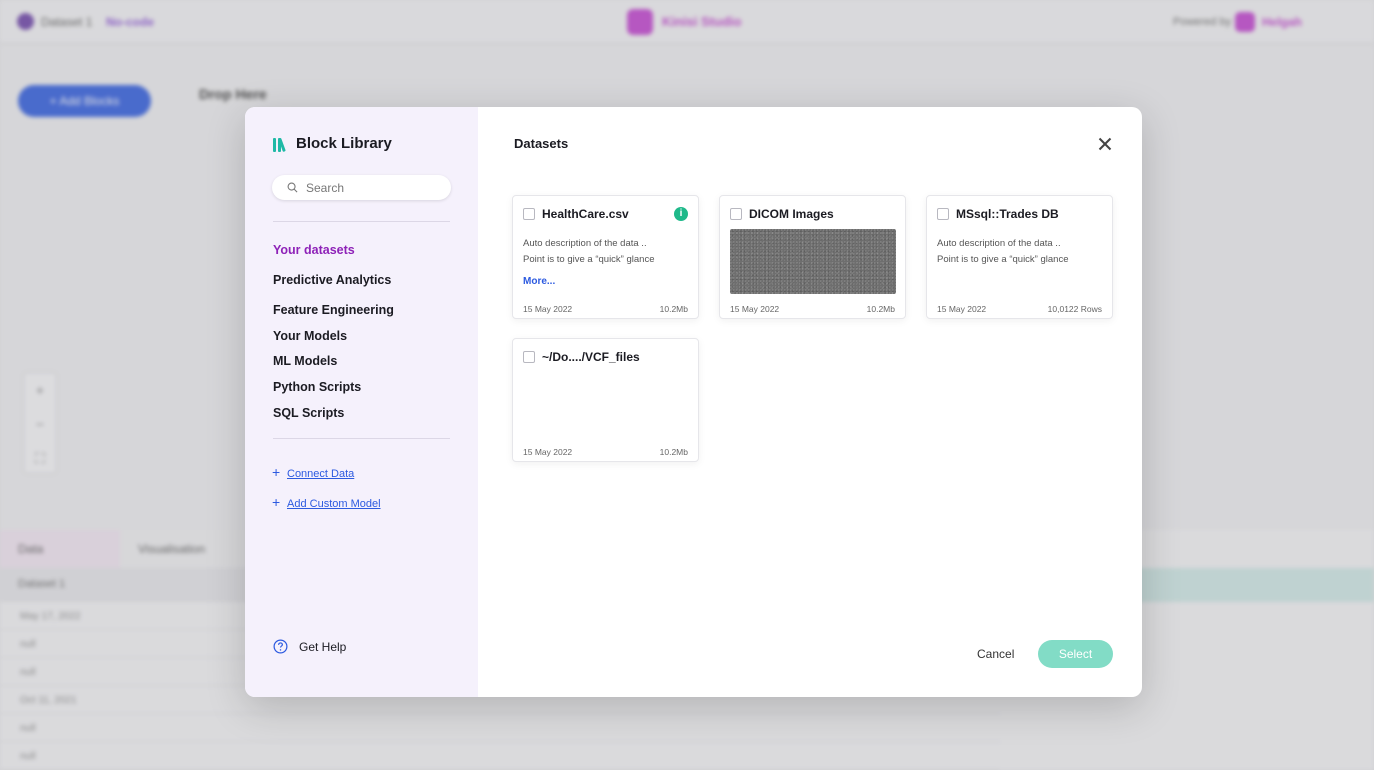  What do you see at coordinates (325, 188) in the screenshot?
I see `search-placeholder: Search` at bounding box center [325, 188].